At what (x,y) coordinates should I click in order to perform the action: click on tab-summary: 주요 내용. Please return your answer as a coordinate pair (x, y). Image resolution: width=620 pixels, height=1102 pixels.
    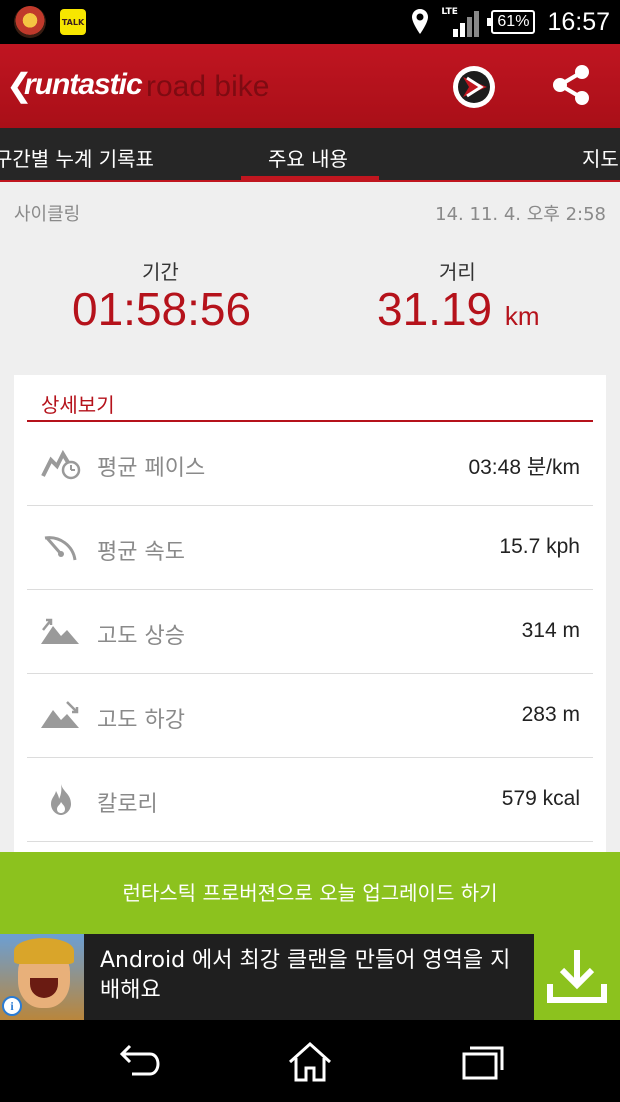
    Looking at the image, I should click on (308, 157).